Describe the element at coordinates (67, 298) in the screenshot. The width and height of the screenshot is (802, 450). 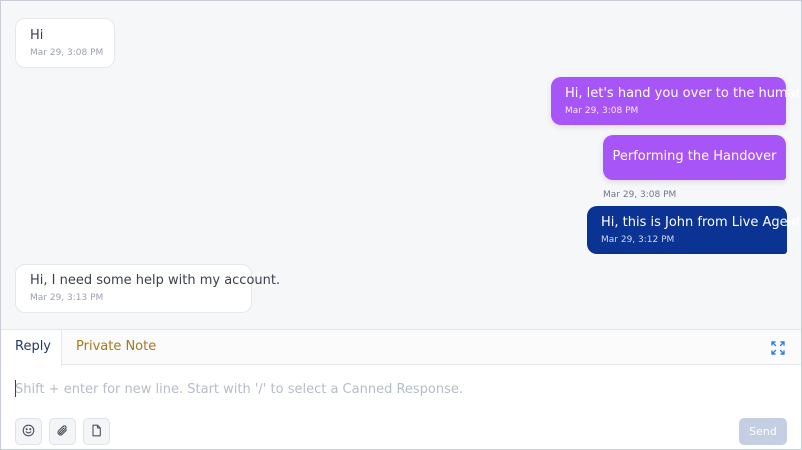
I see `message-time: Mar 29, 3:13 PM` at that location.